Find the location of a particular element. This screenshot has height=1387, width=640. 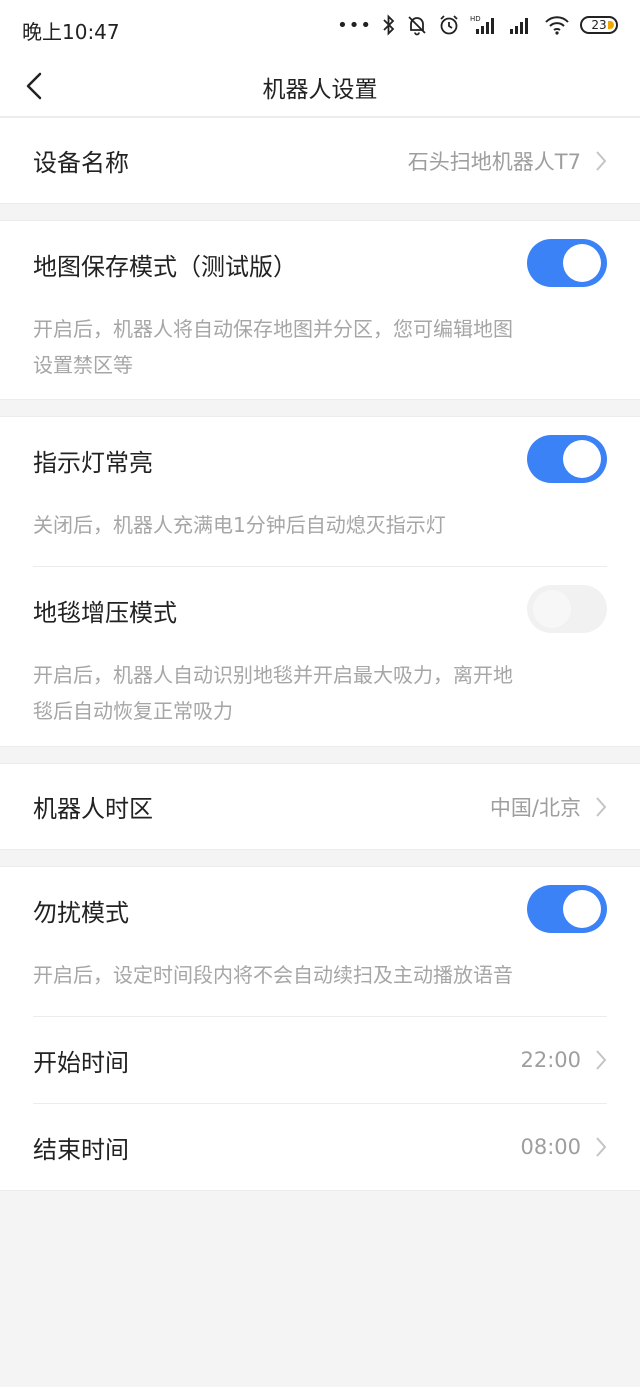

alarm-icon is located at coordinates (449, 25).